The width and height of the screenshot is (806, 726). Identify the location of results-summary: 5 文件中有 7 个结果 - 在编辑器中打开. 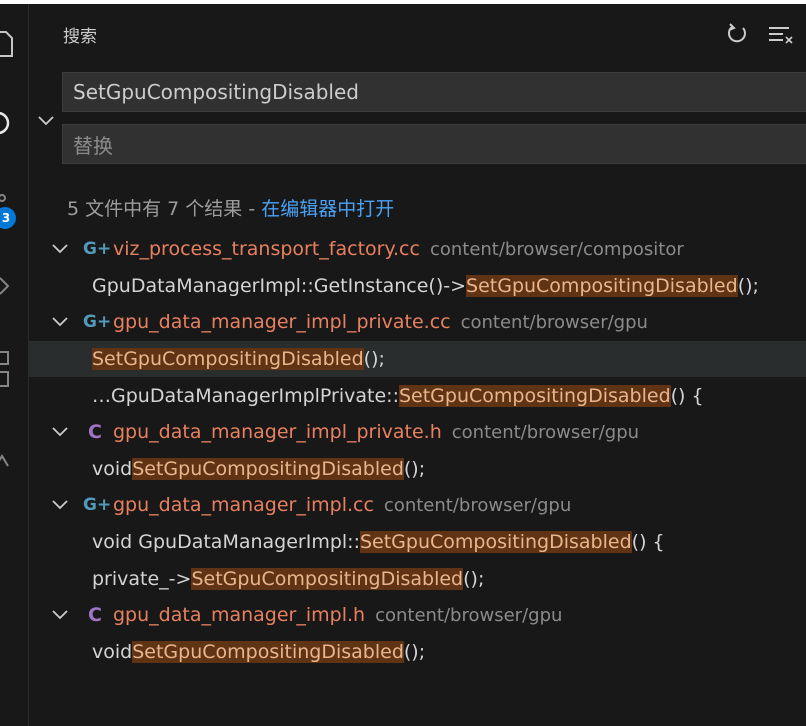
(230, 207).